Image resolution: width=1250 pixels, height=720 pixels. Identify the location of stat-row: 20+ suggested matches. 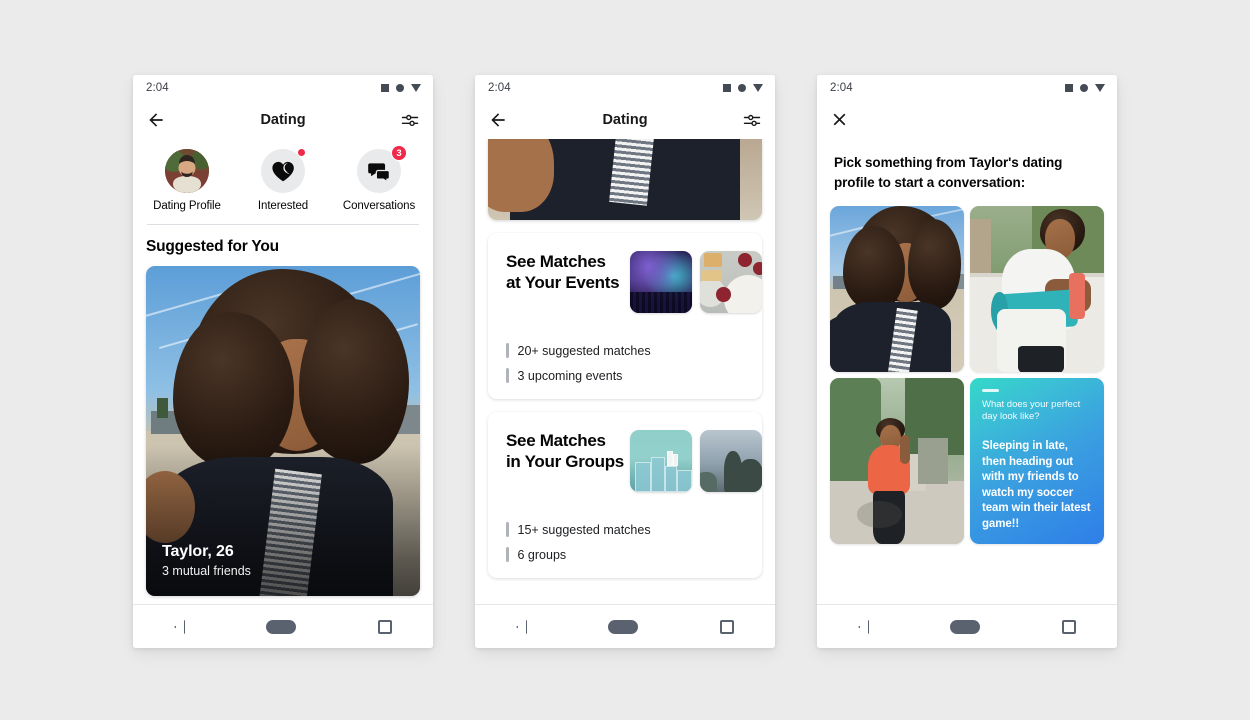
(625, 350).